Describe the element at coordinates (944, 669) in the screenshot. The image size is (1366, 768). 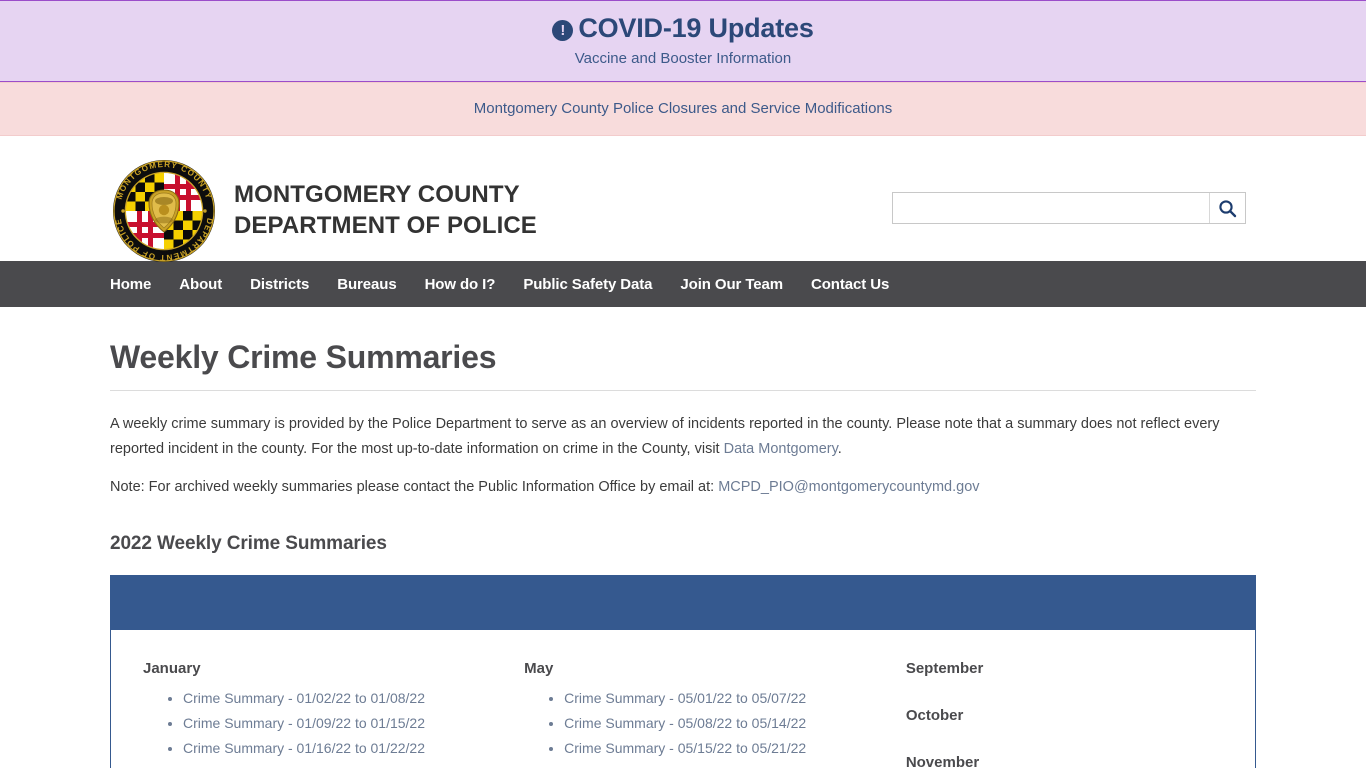
I see `month-heading-september: September` at that location.